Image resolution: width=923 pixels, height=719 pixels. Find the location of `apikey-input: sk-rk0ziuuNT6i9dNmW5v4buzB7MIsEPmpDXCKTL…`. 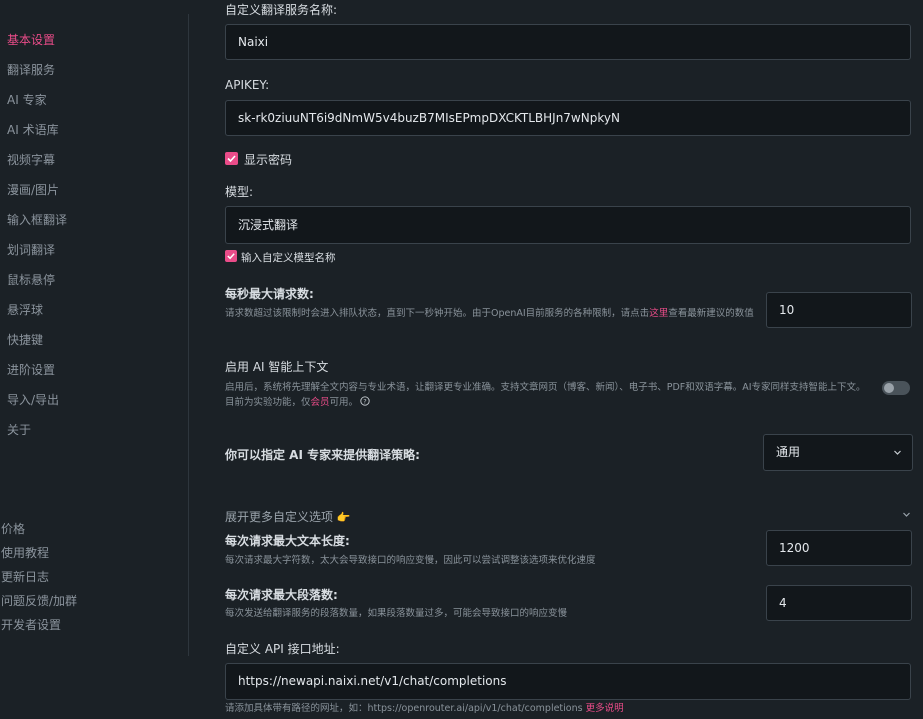

apikey-input: sk-rk0ziuuNT6i9dNmW5v4buzB7MIsEPmpDXCKTL… is located at coordinates (568, 118).